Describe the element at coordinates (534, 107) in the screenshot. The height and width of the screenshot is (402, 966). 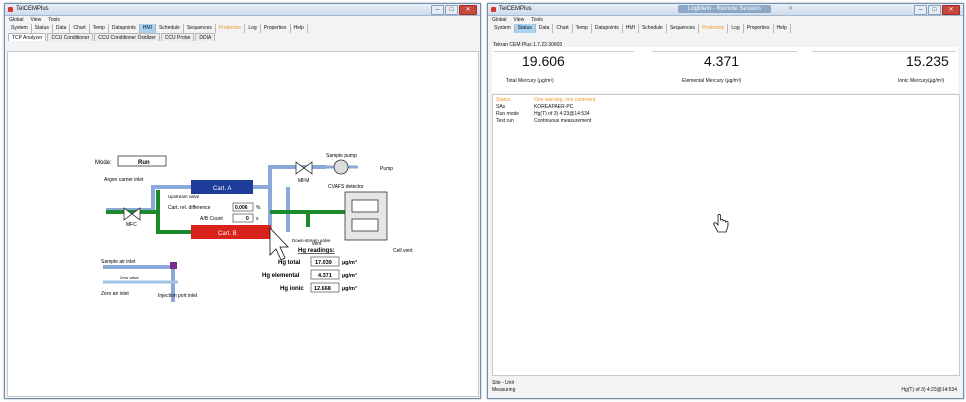
I see `info-row: SAs KOREAPAER-PC` at that location.